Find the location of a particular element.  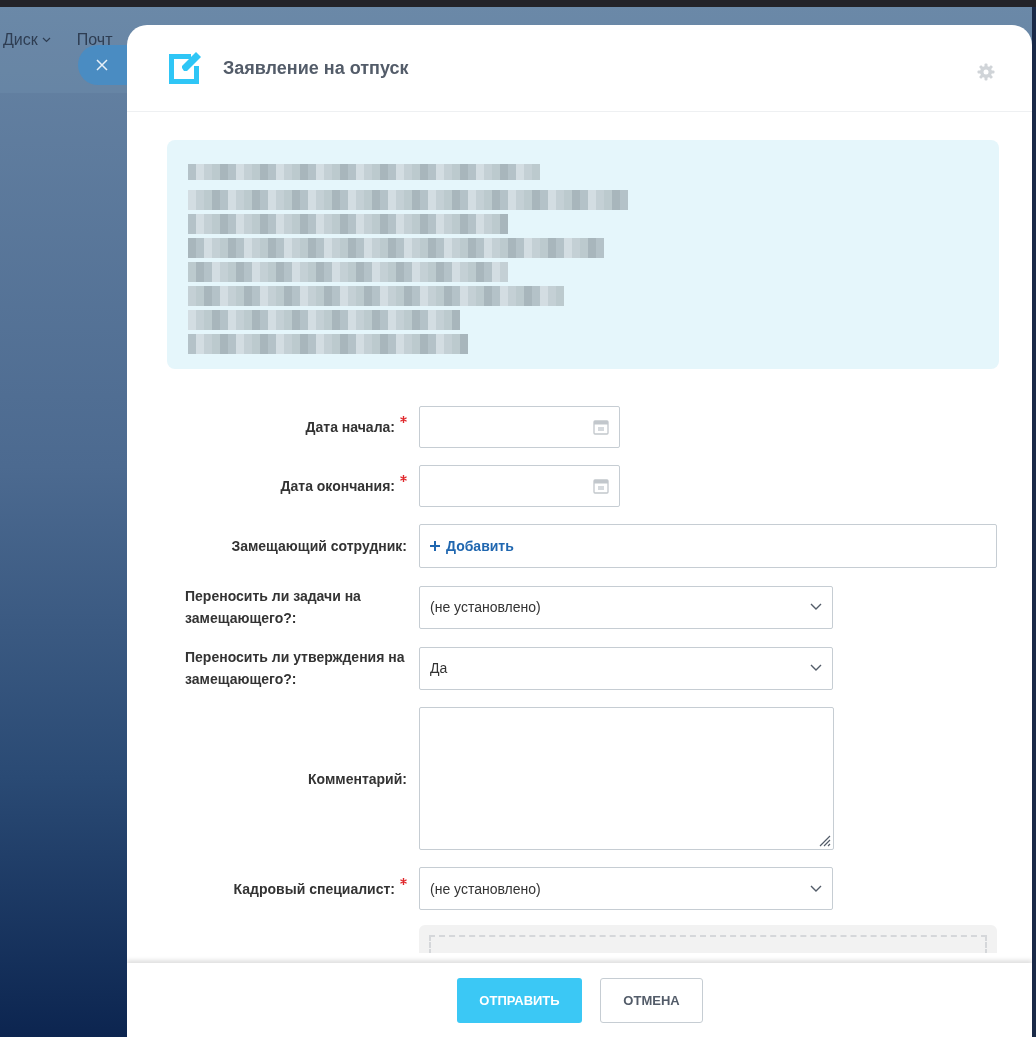

comment-field is located at coordinates (626, 778).